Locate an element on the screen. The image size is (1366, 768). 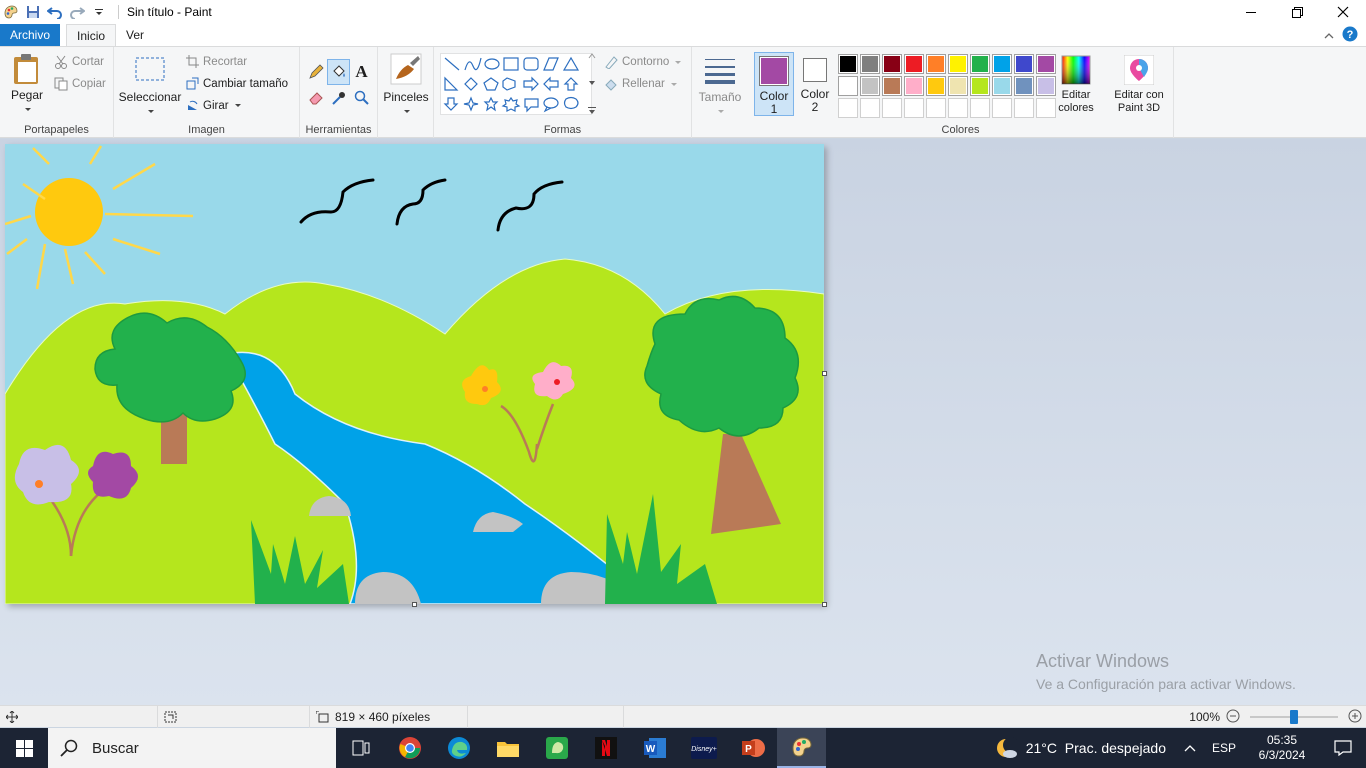
shapes-scroll is located at coordinates (592, 84).